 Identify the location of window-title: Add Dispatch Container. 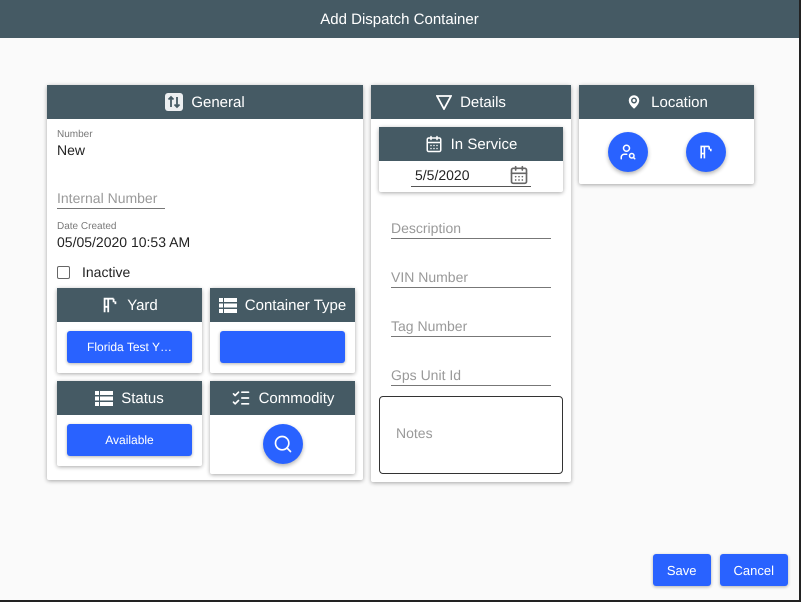
(399, 19).